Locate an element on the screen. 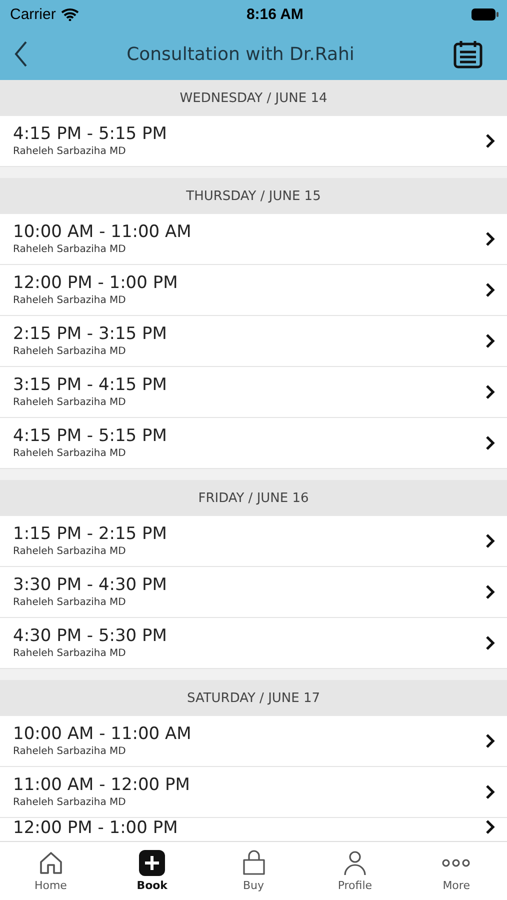 This screenshot has height=900, width=507. tab-bar-item: Buy is located at coordinates (253, 871).